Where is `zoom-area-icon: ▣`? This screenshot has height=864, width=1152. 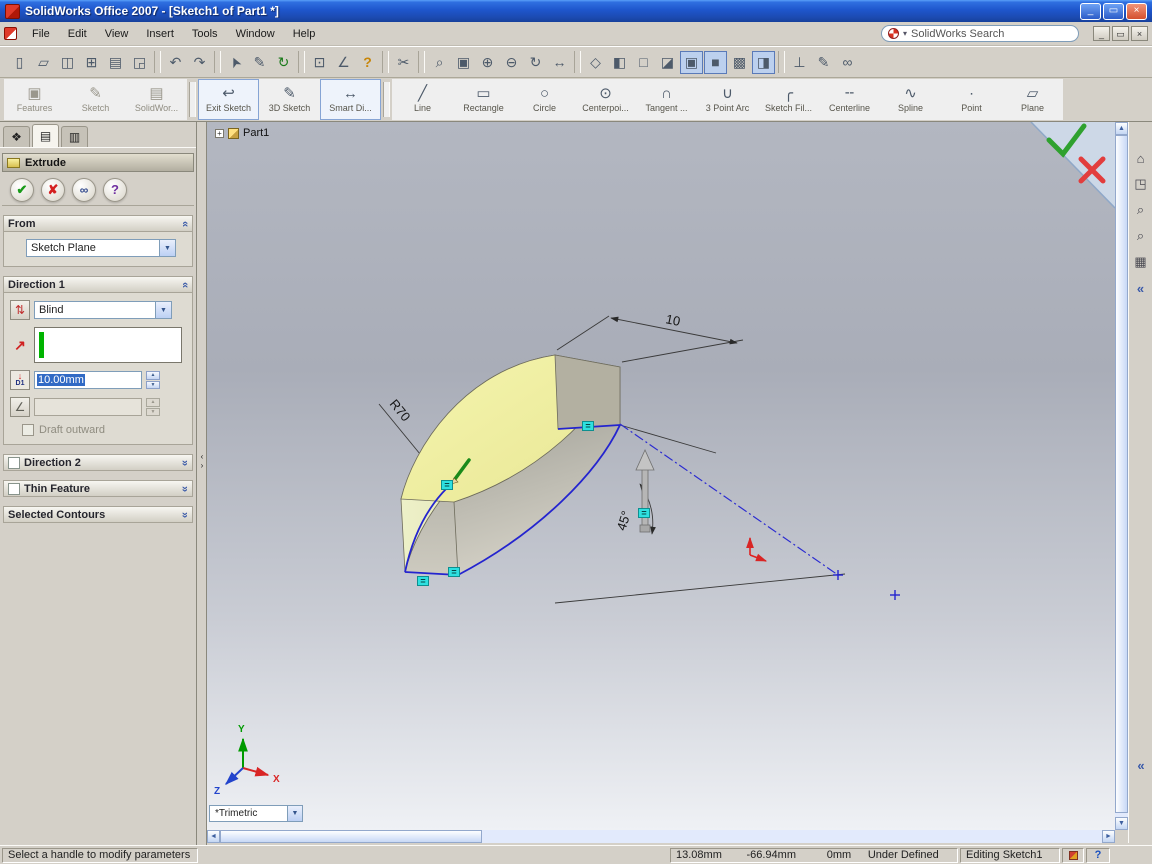 zoom-area-icon: ▣ is located at coordinates (463, 62).